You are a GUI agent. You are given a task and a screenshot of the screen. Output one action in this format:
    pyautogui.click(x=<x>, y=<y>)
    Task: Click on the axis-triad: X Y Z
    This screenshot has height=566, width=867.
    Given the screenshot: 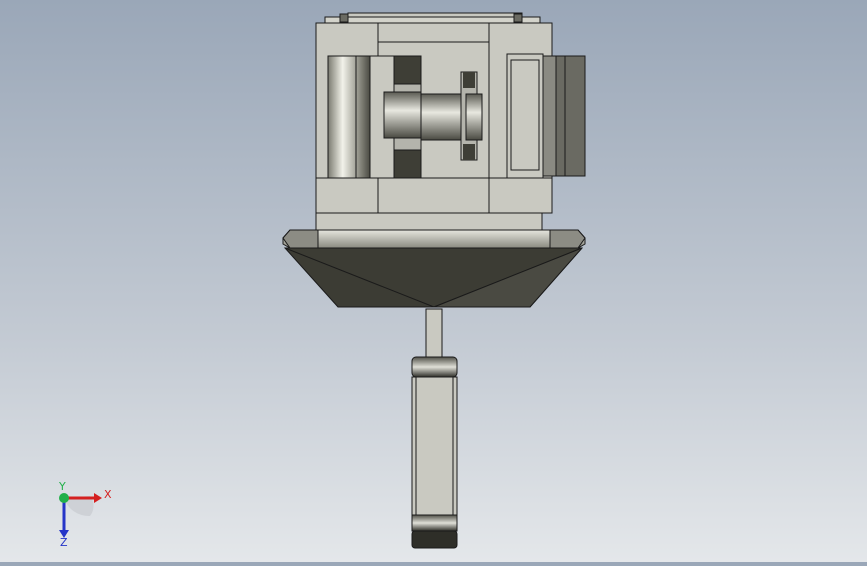 What is the action you would take?
    pyautogui.click(x=83, y=514)
    